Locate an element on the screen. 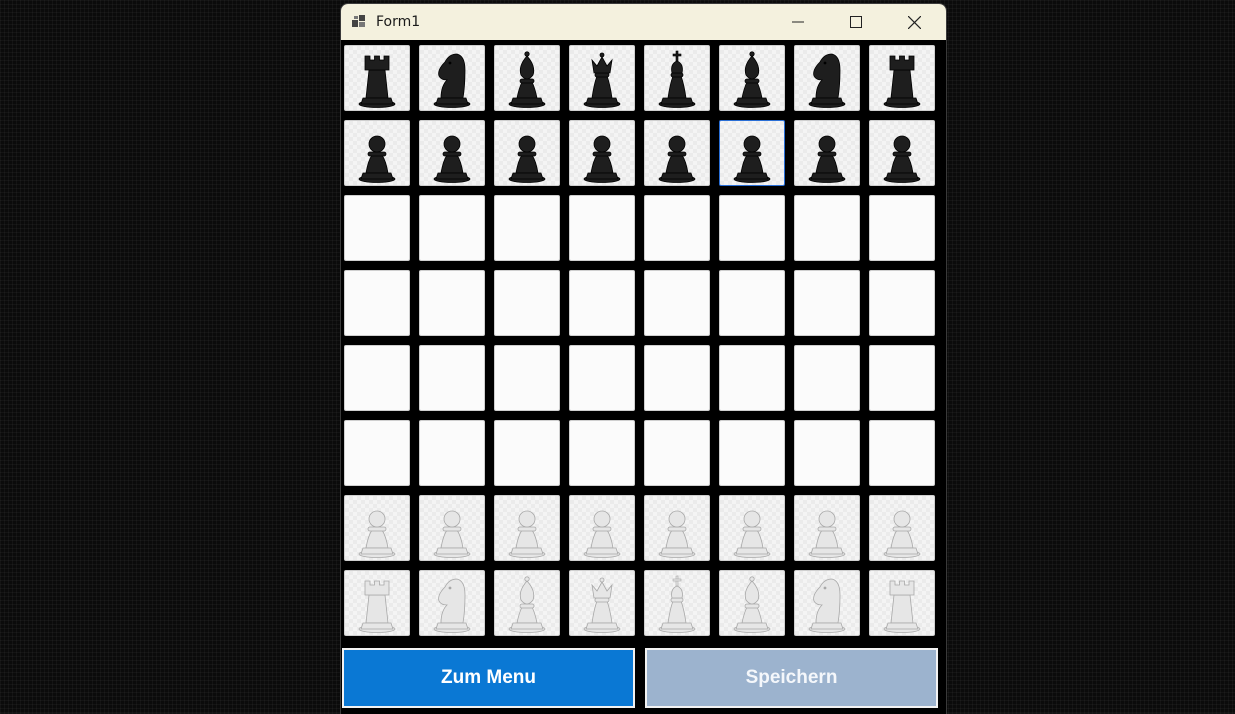 The image size is (1235, 714). maximize-icon is located at coordinates (856, 22).